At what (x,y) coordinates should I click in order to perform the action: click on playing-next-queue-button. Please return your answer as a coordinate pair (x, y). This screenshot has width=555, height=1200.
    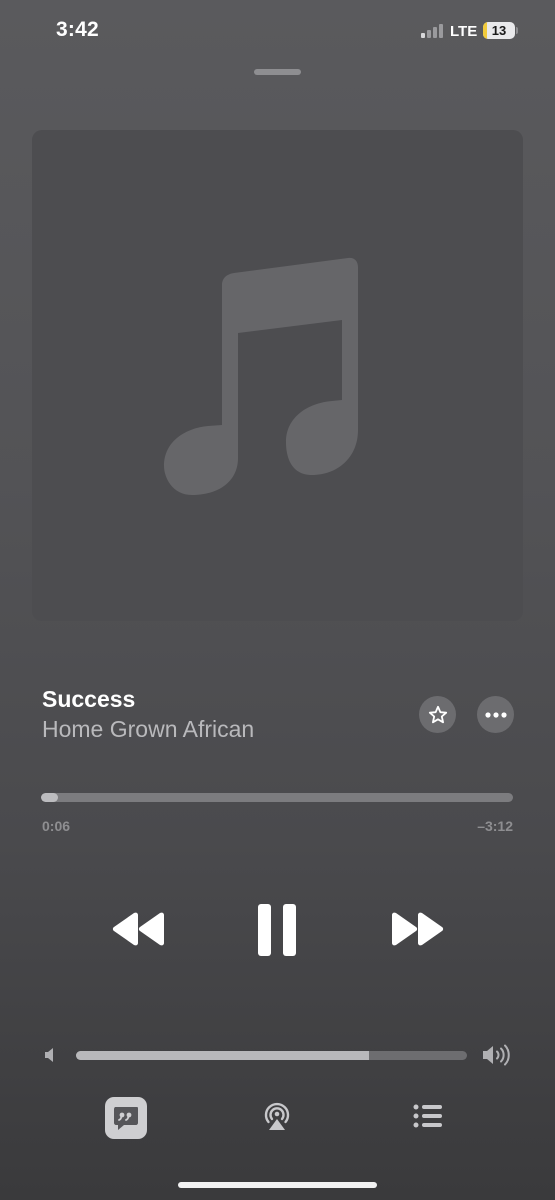
    Looking at the image, I should click on (428, 1118).